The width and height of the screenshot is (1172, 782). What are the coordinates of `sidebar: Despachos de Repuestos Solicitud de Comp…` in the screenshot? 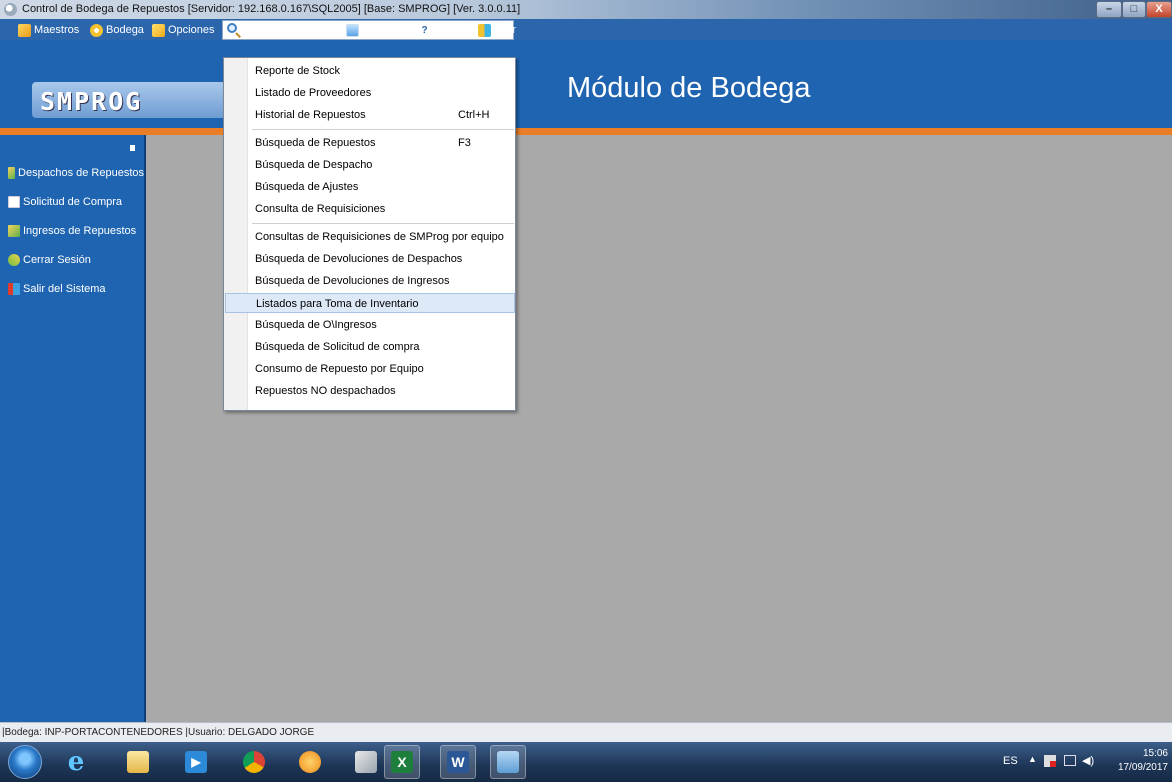 It's located at (73, 428).